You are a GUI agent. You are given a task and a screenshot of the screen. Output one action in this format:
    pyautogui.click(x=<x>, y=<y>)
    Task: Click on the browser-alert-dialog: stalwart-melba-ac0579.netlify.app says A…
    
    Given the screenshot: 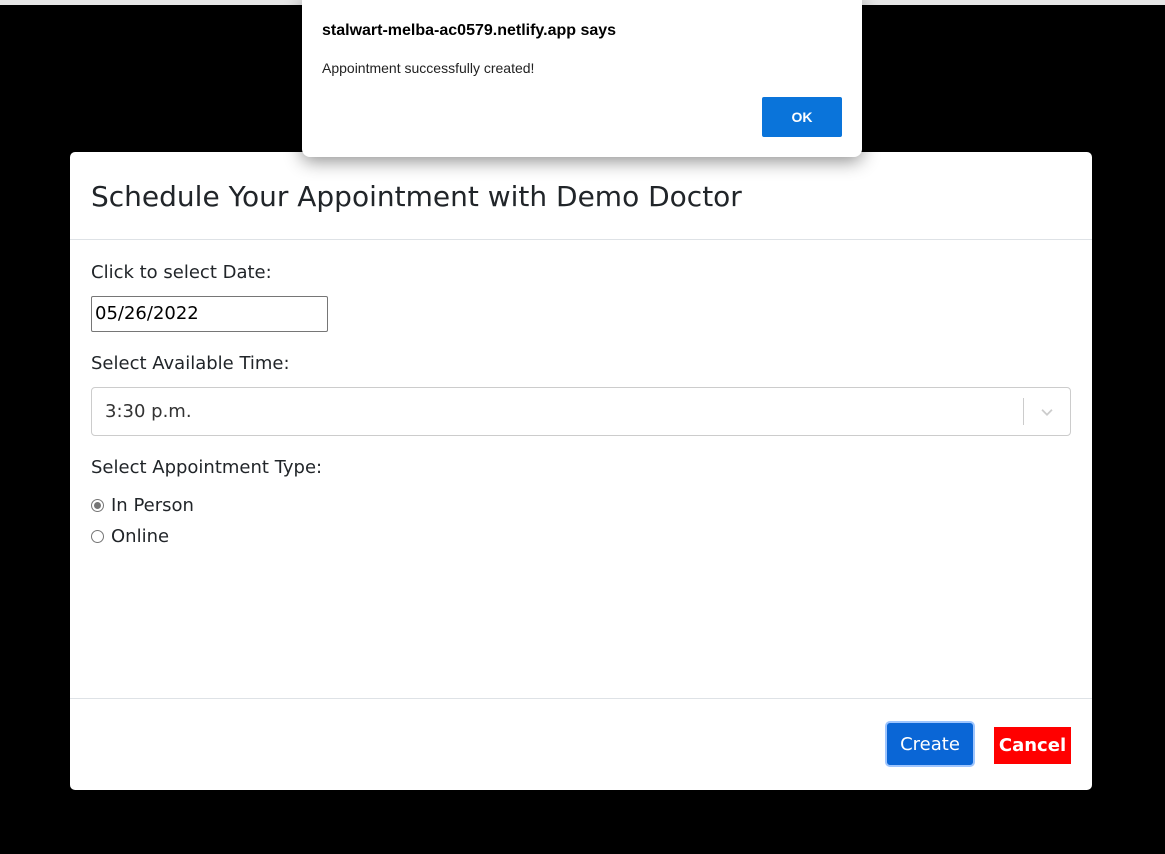 What is the action you would take?
    pyautogui.click(x=582, y=78)
    